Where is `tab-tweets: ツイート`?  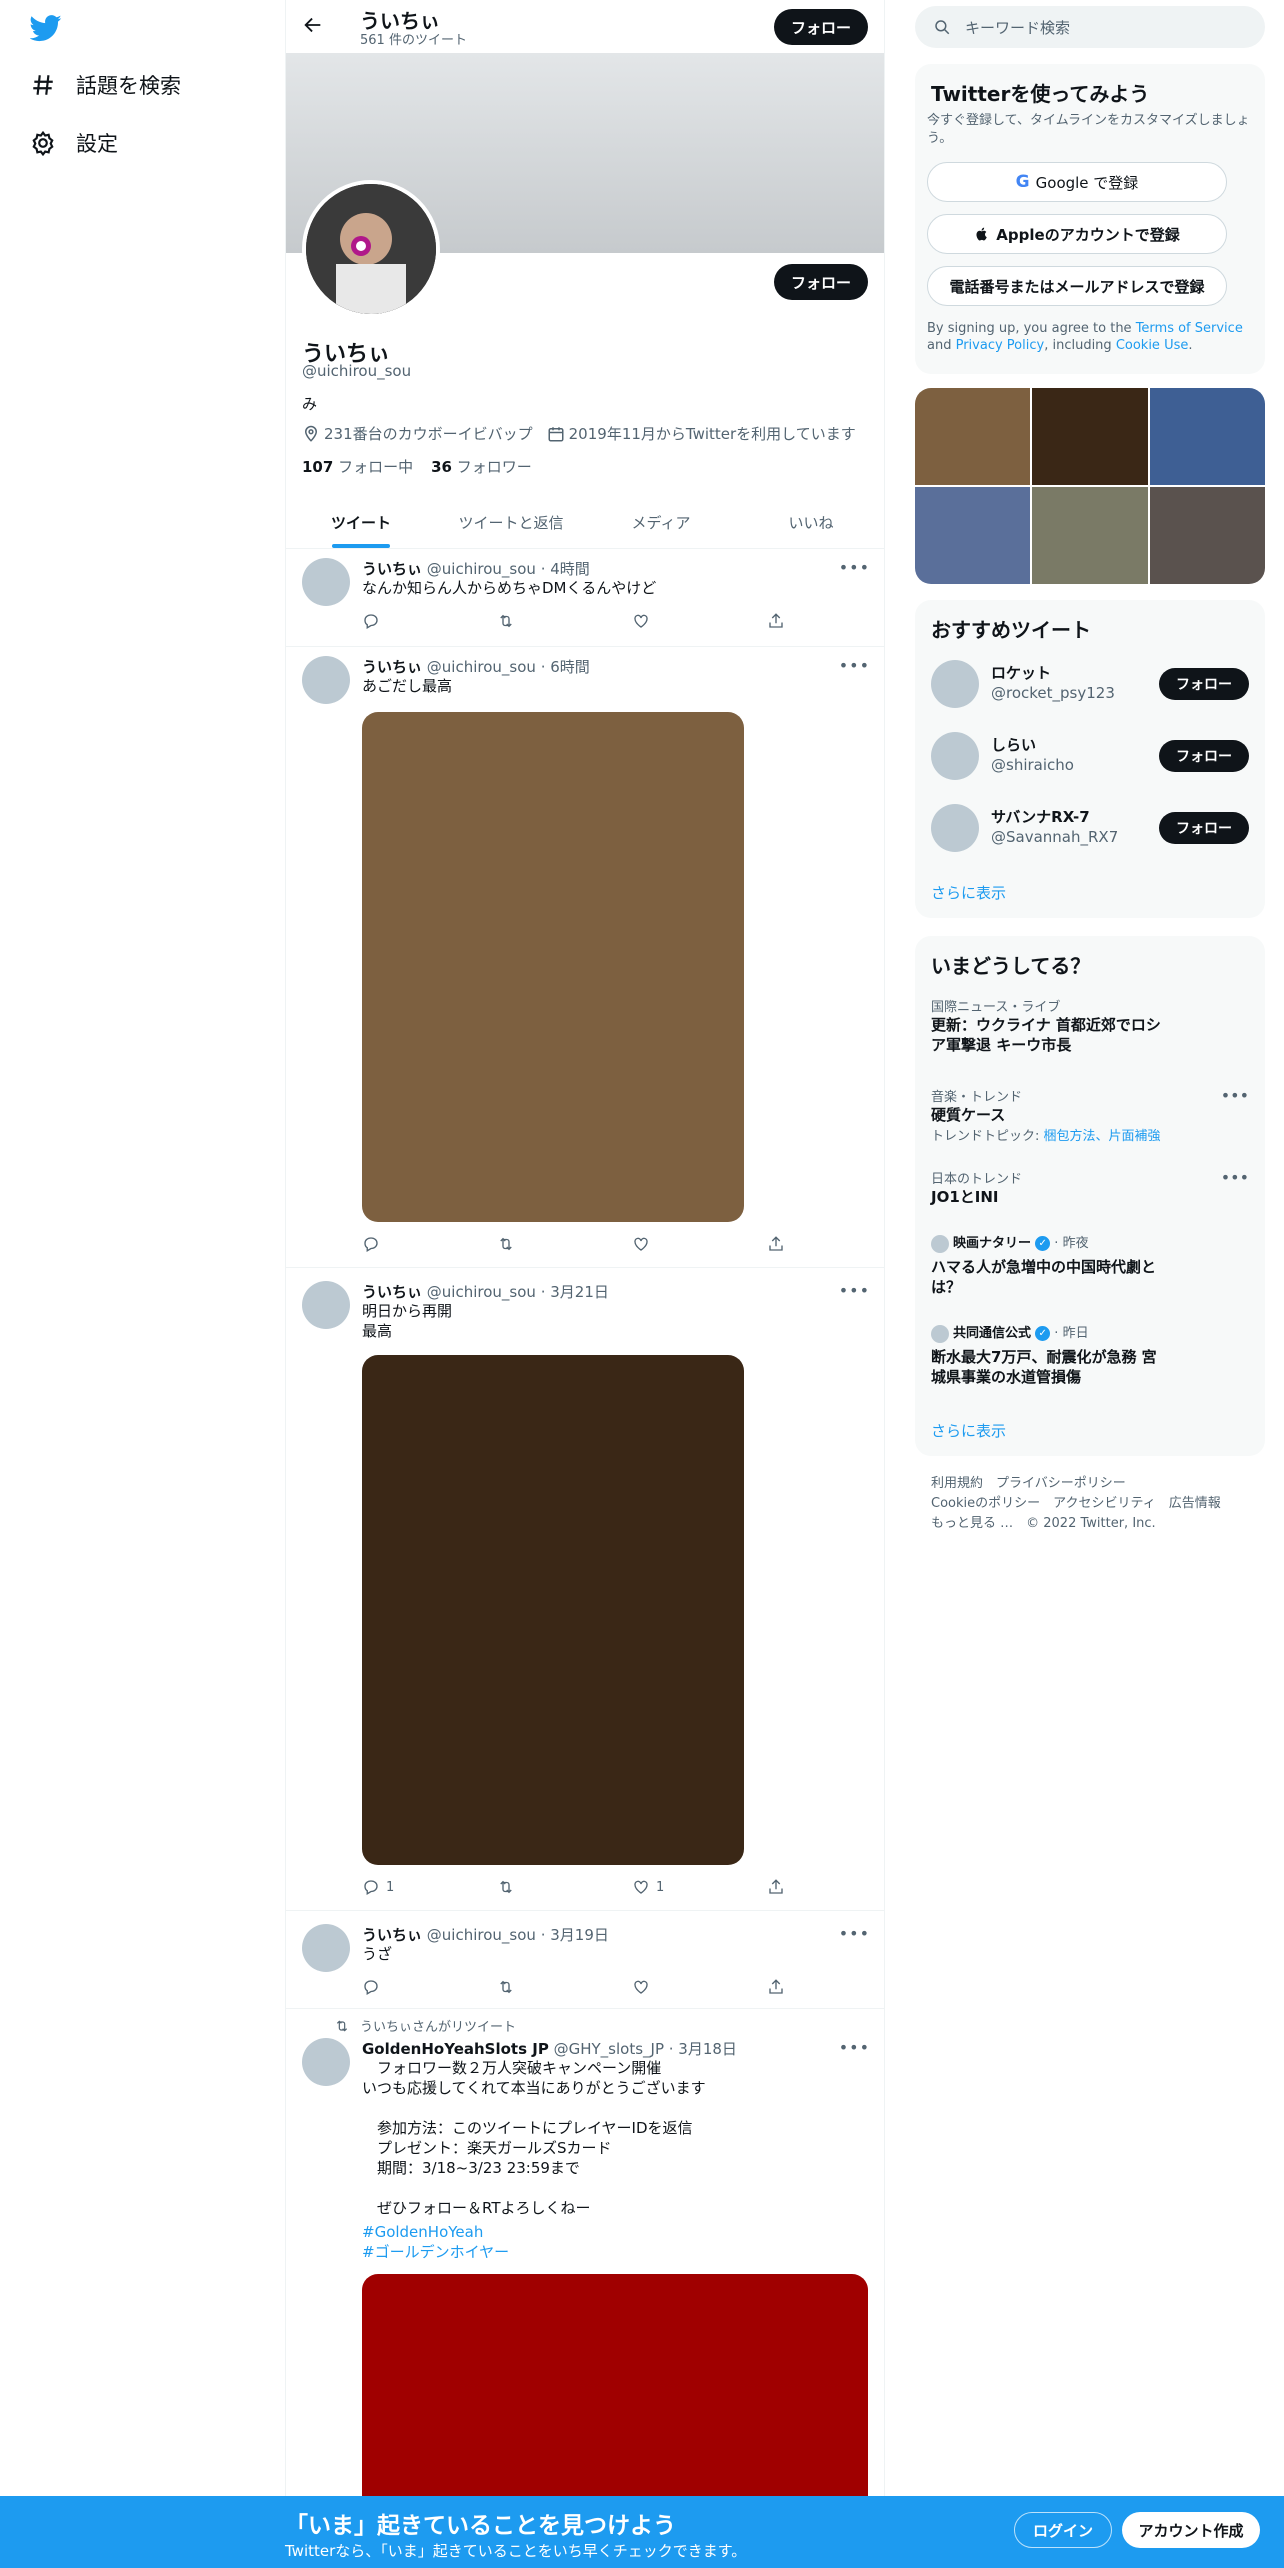 tab-tweets: ツイート is located at coordinates (361, 522).